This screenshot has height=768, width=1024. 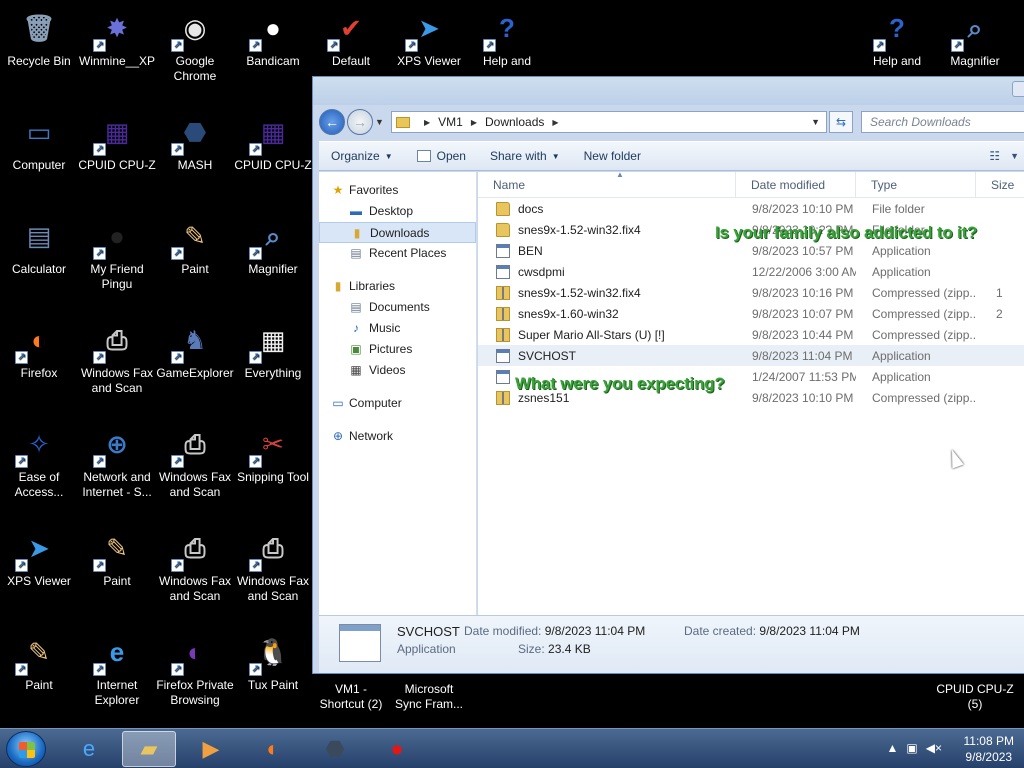 I want to click on help-and-icon: ? ↗, so click(x=896, y=29).